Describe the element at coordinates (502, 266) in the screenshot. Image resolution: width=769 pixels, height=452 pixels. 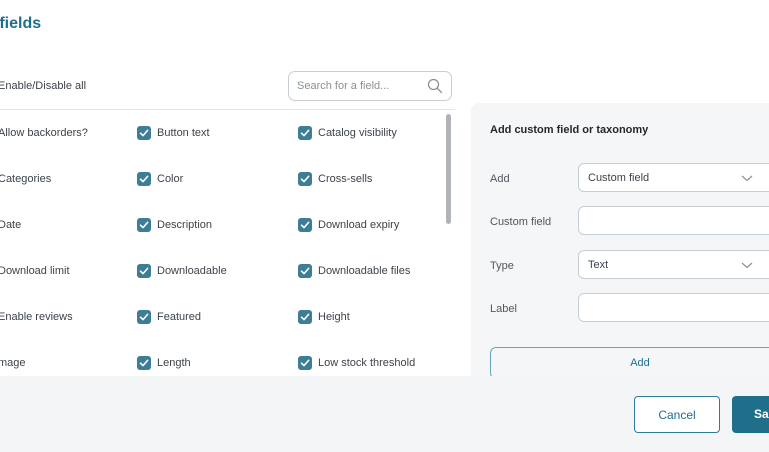
I see `type-label: Type` at that location.